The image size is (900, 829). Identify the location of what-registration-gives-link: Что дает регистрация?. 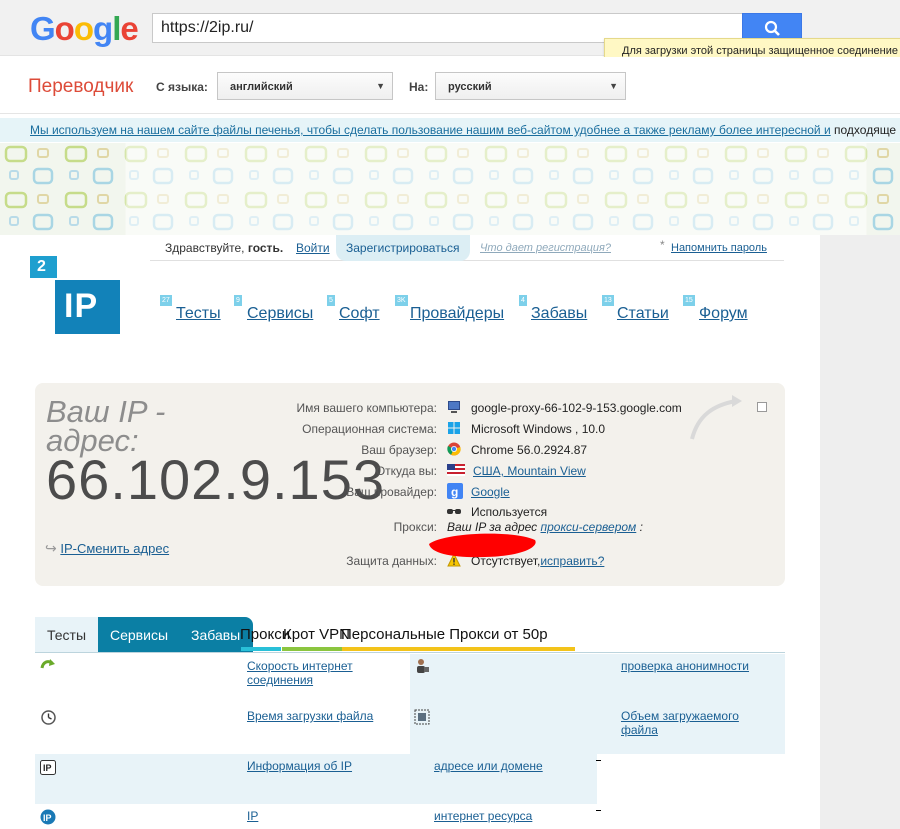
(545, 248).